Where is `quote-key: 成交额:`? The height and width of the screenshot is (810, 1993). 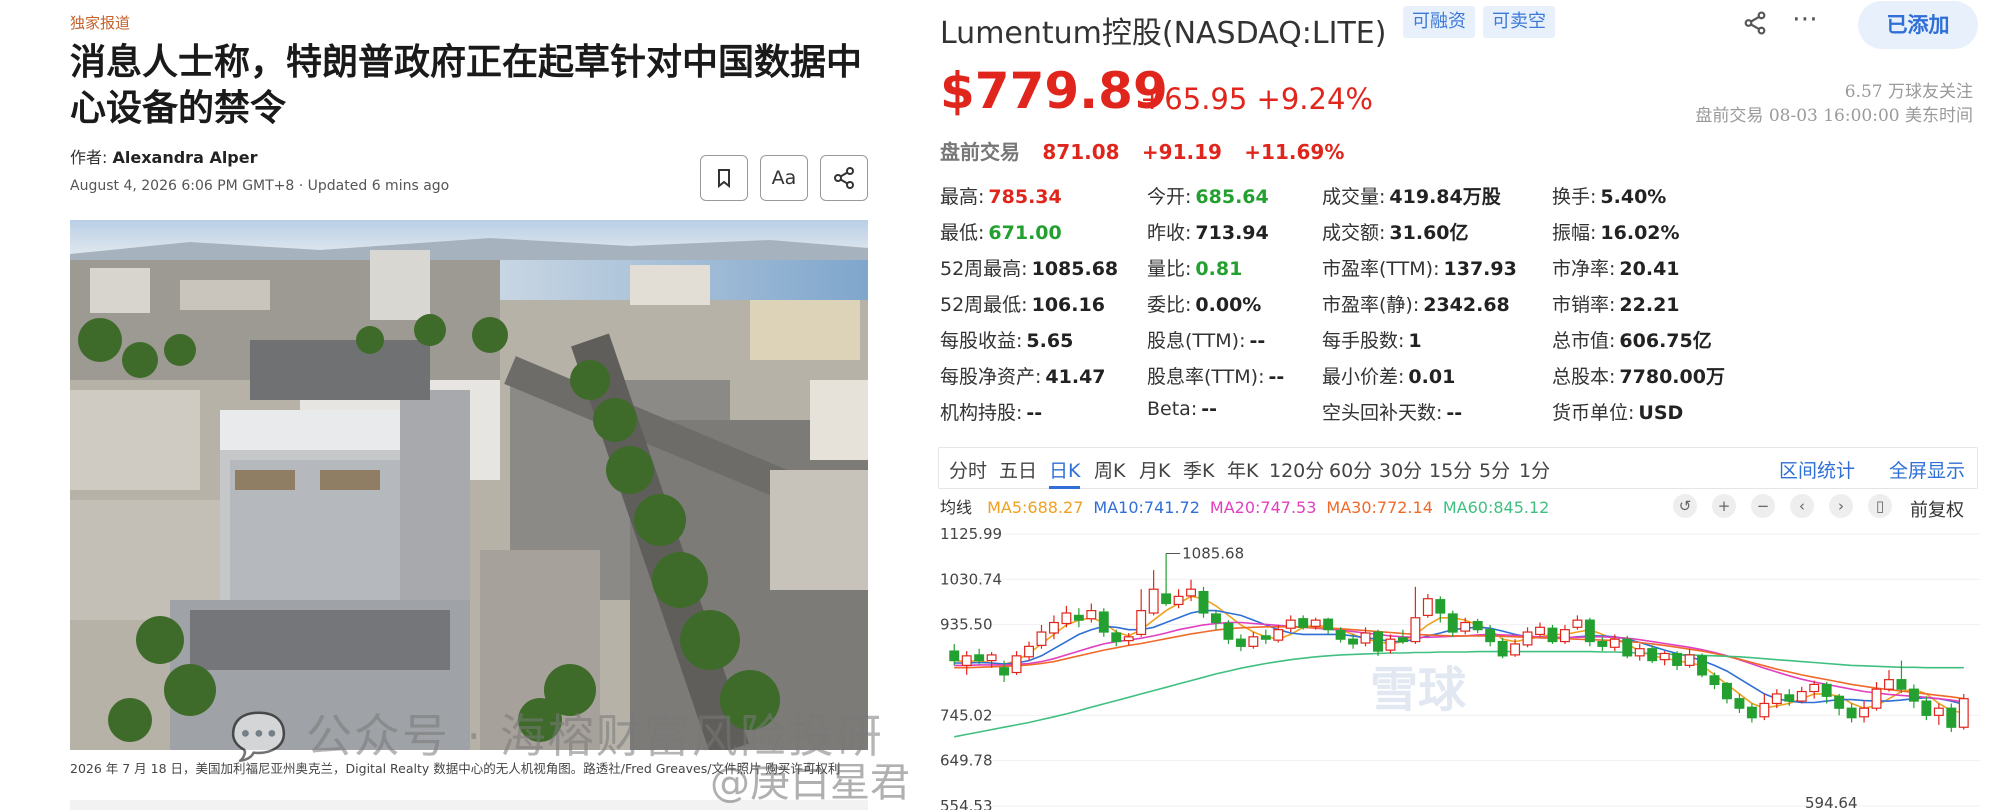
quote-key: 成交额: is located at coordinates (1354, 233).